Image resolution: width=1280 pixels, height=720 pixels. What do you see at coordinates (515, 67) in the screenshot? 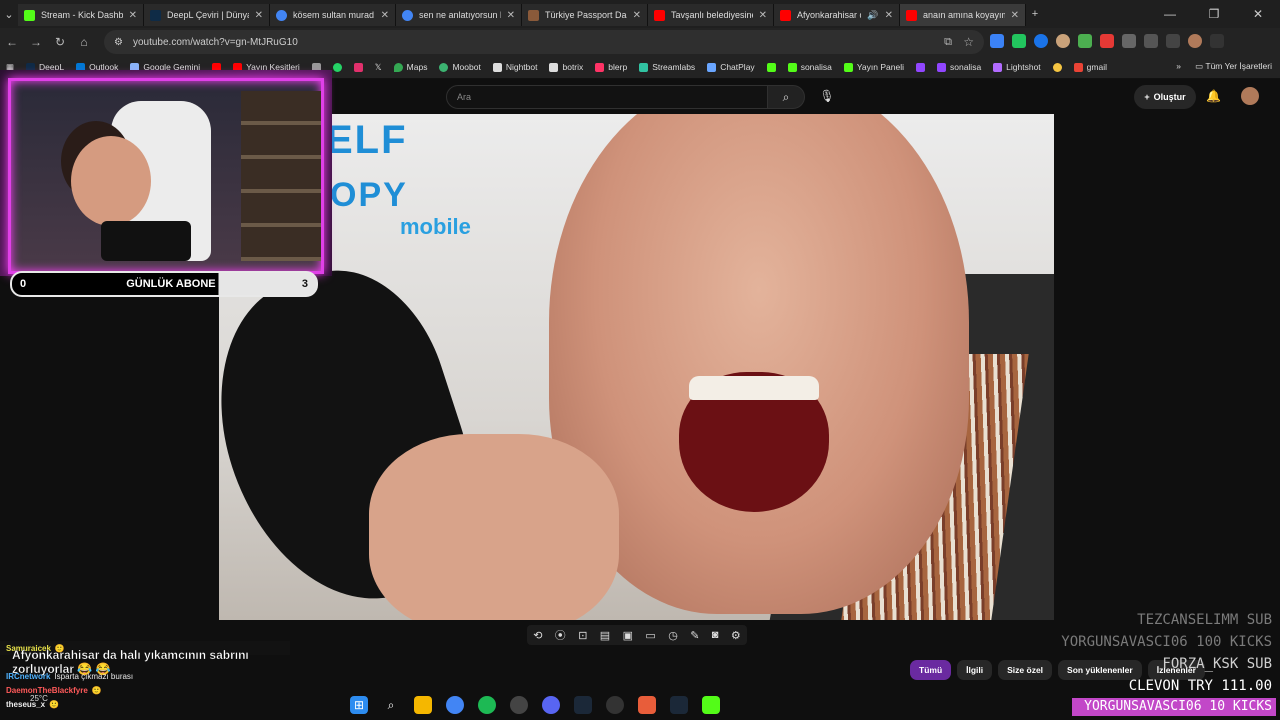
I see `bookmark-item: Nightbot` at bounding box center [515, 67].